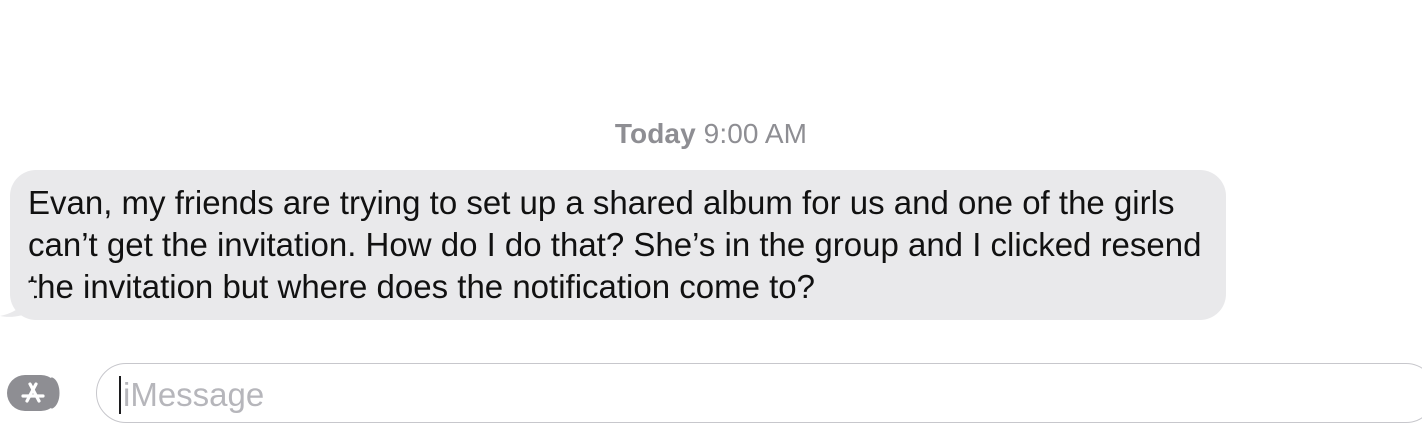  I want to click on bubble-tail-icon, so click(17, 299).